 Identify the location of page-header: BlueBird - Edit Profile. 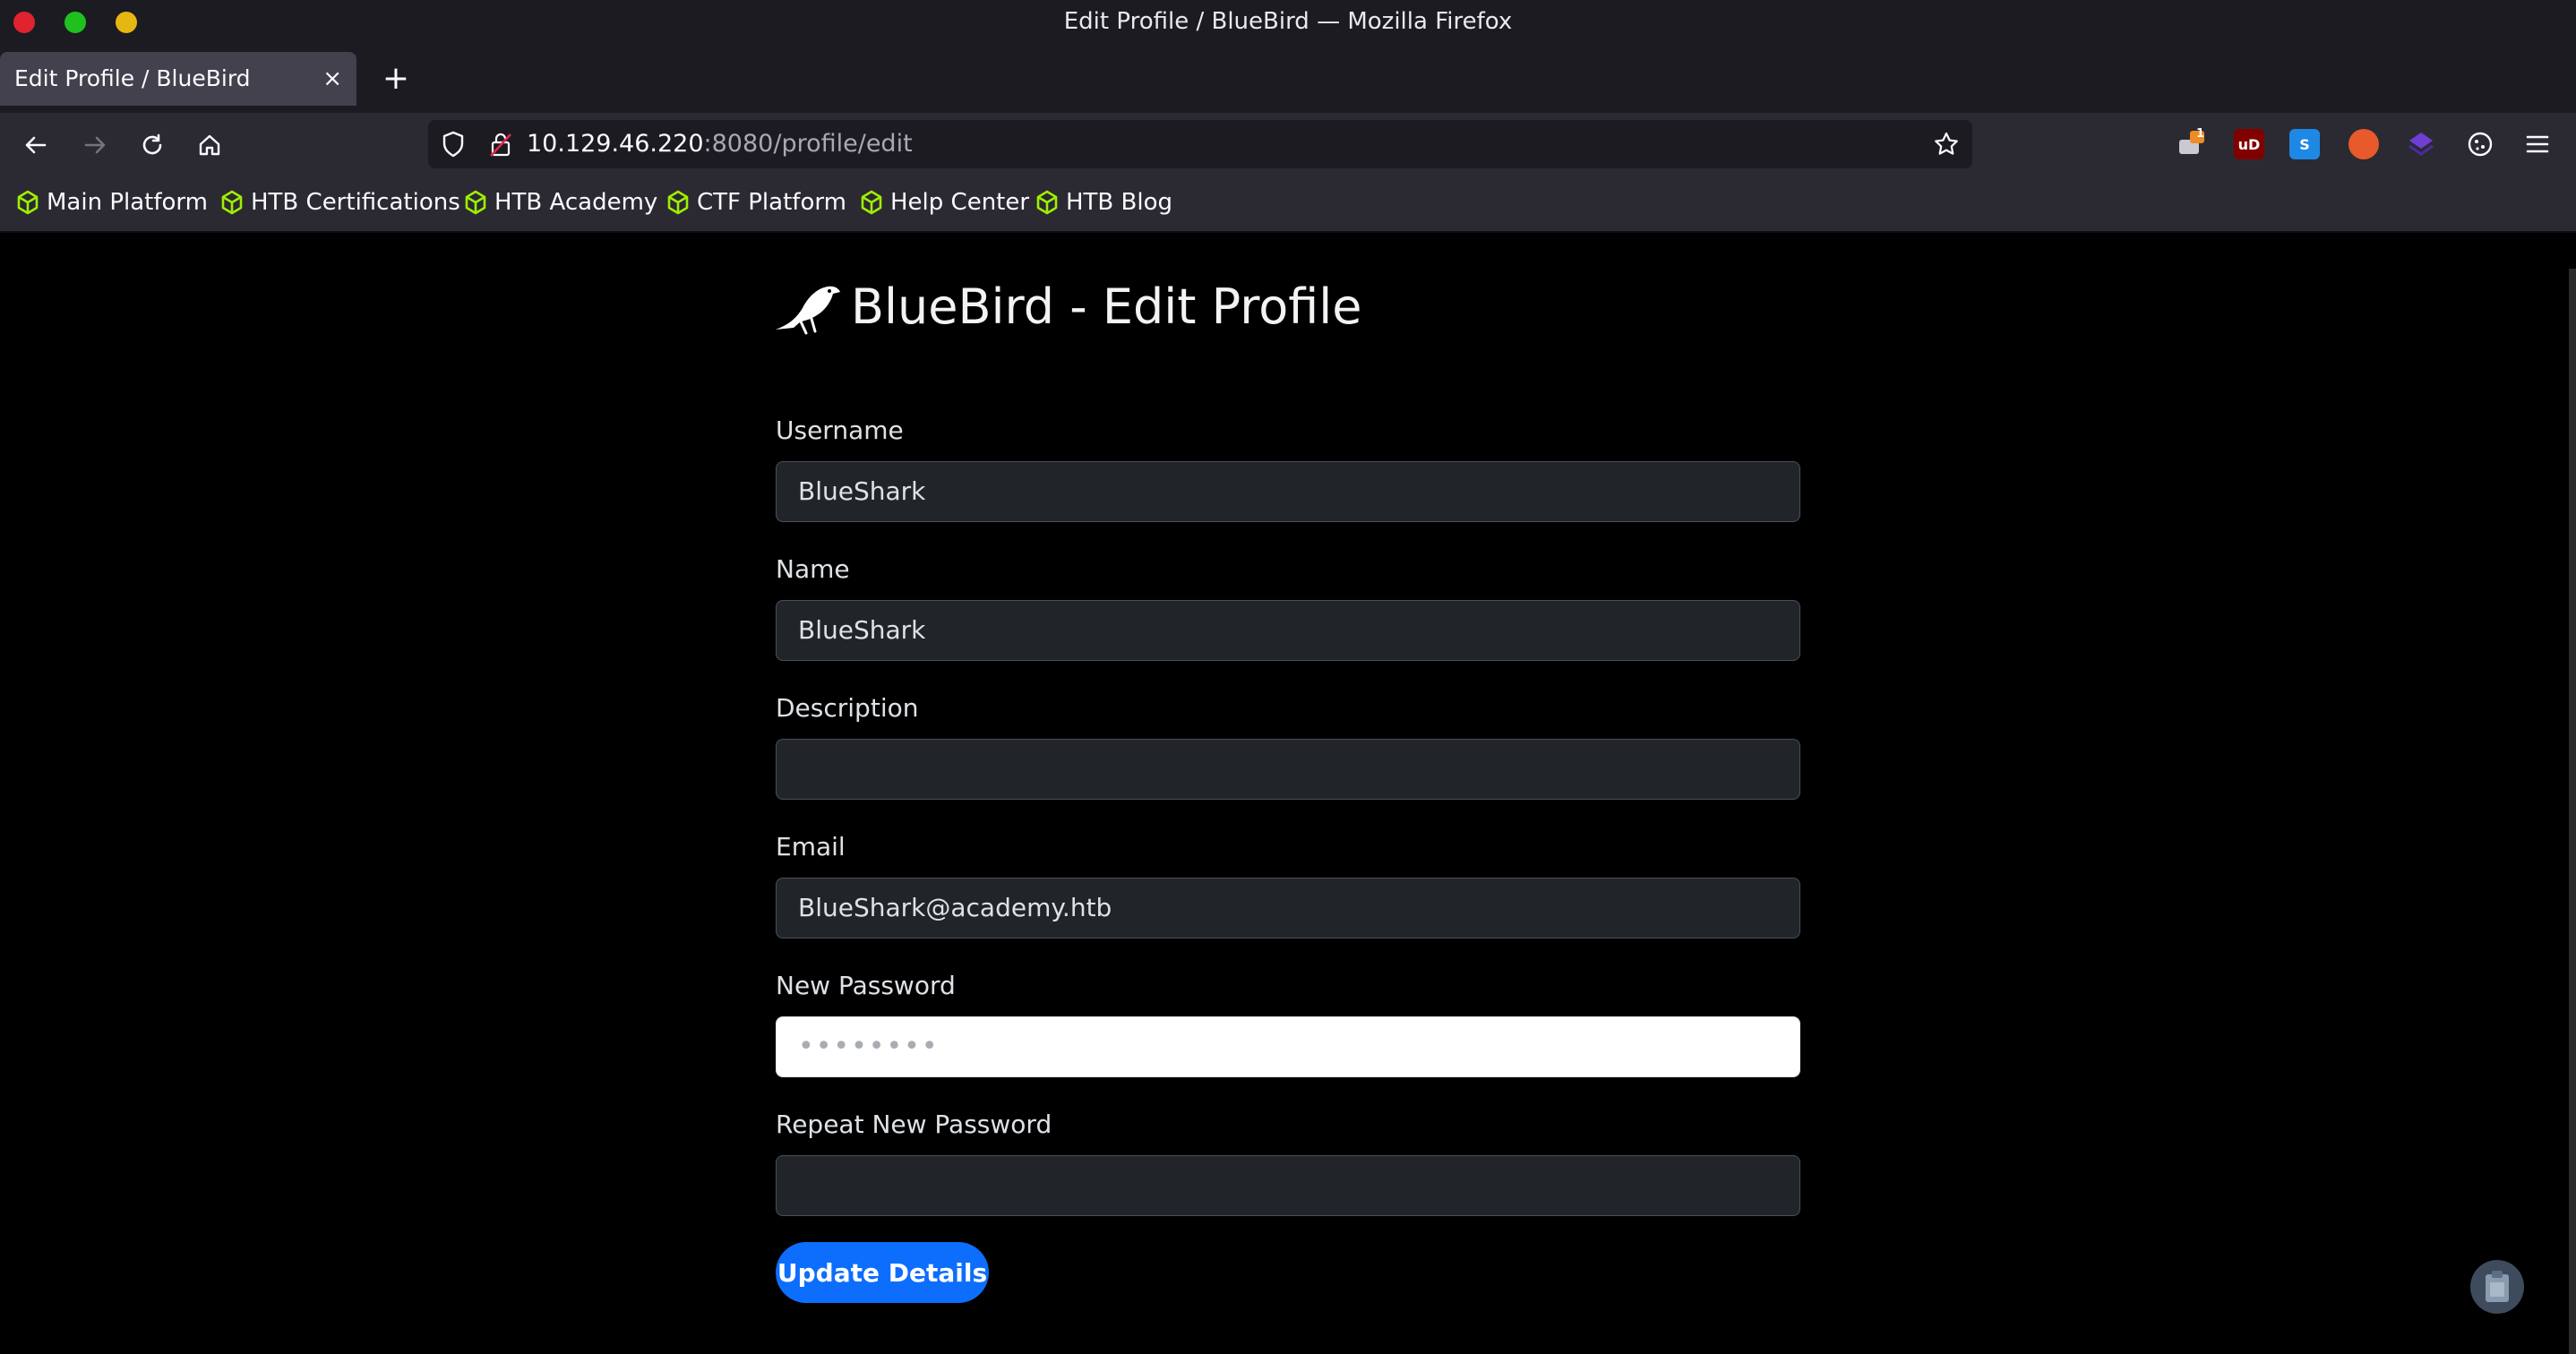
(1068, 306).